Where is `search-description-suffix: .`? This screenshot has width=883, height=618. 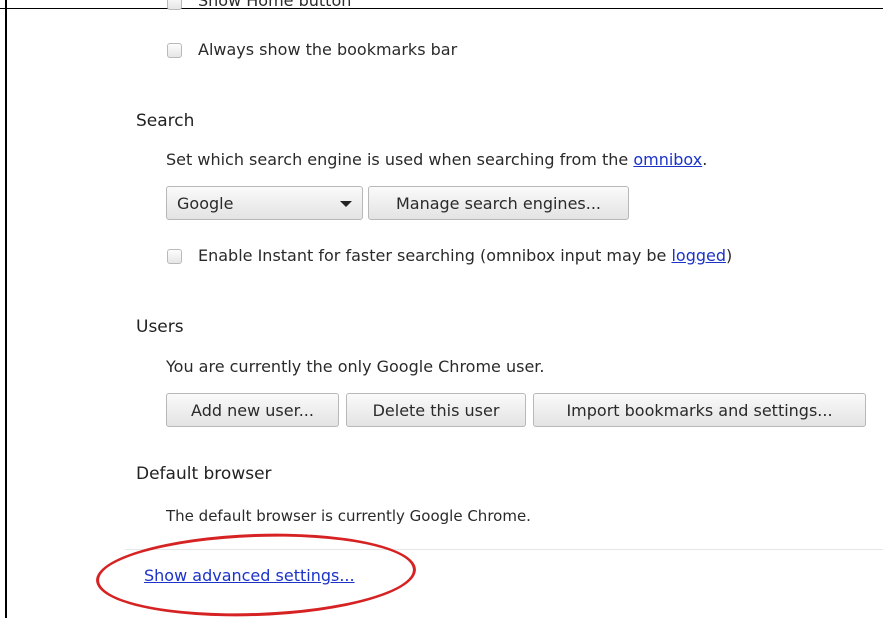
search-description-suffix: . is located at coordinates (705, 159).